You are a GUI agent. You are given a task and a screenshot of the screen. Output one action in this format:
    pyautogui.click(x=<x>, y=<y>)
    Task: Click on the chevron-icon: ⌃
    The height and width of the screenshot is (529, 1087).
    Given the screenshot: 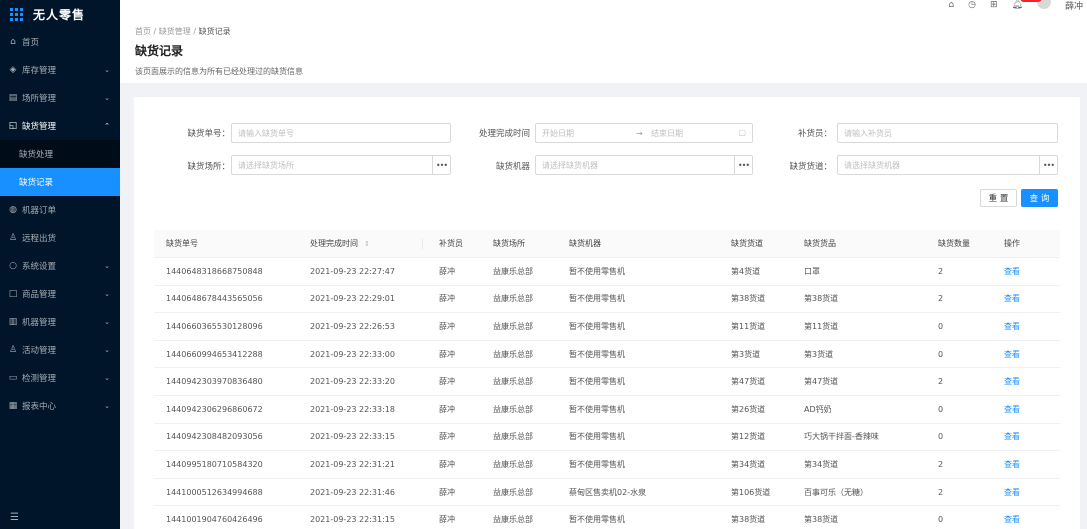 What is the action you would take?
    pyautogui.click(x=107, y=126)
    